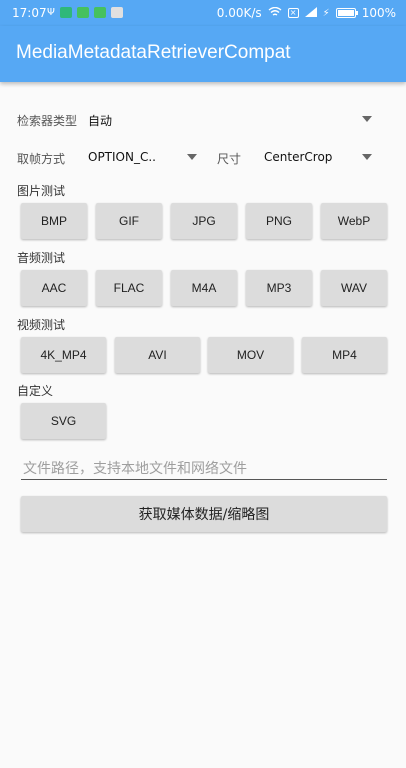 The width and height of the screenshot is (406, 768). What do you see at coordinates (47, 121) in the screenshot?
I see `retriever-type-label: 检索器类型` at bounding box center [47, 121].